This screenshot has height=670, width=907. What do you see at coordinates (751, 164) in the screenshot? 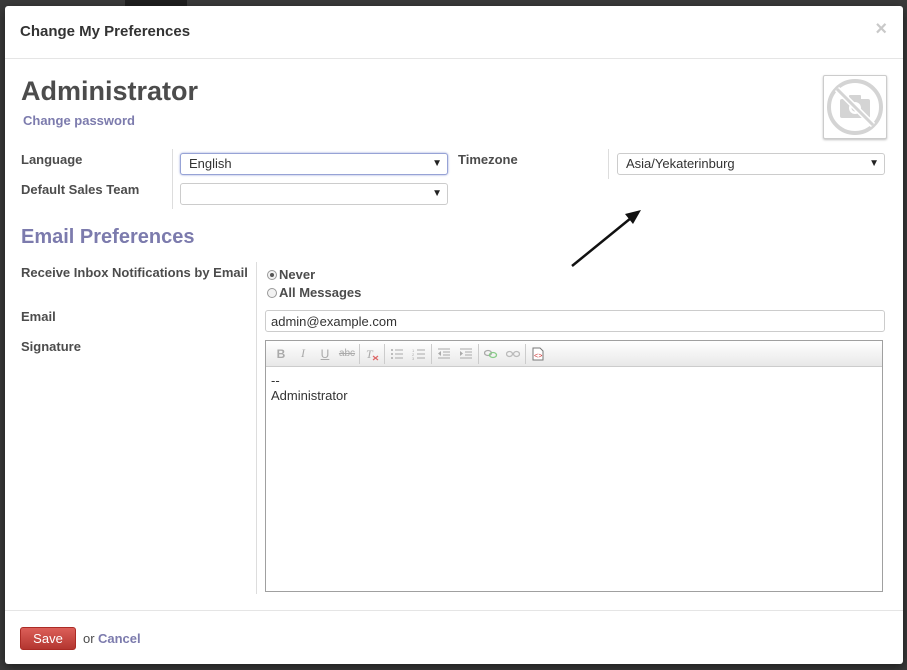
I see `timezone-select: Asia/Yekaterinburg ▼` at bounding box center [751, 164].